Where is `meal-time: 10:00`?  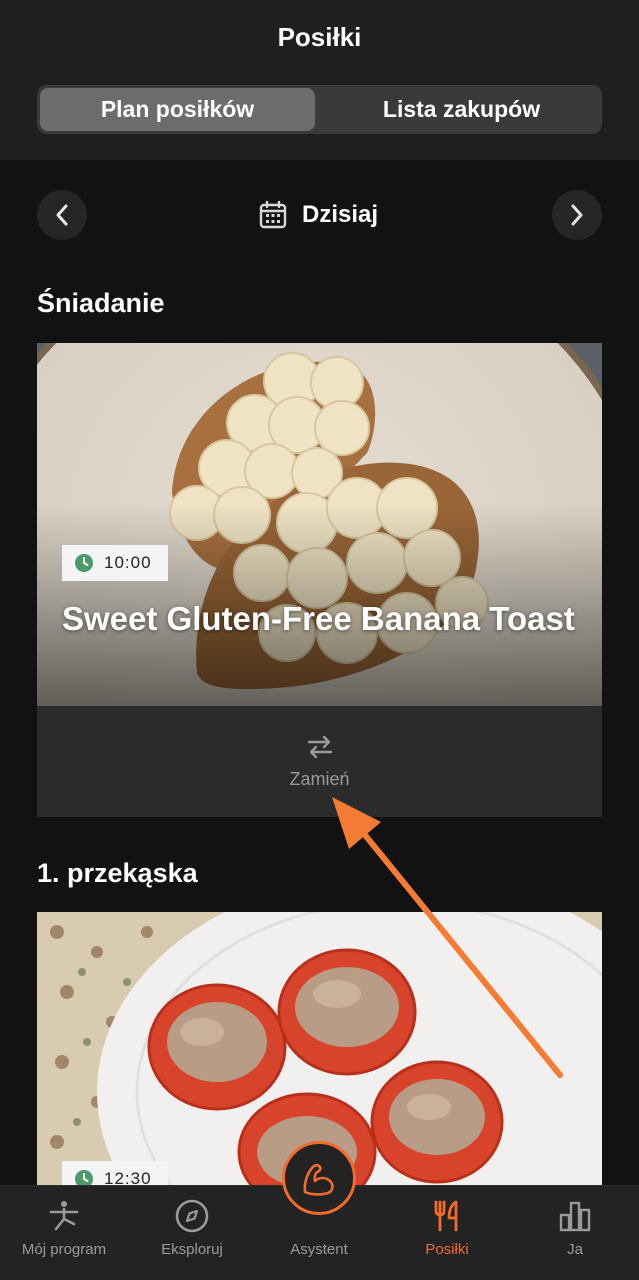
meal-time: 10:00 is located at coordinates (128, 562).